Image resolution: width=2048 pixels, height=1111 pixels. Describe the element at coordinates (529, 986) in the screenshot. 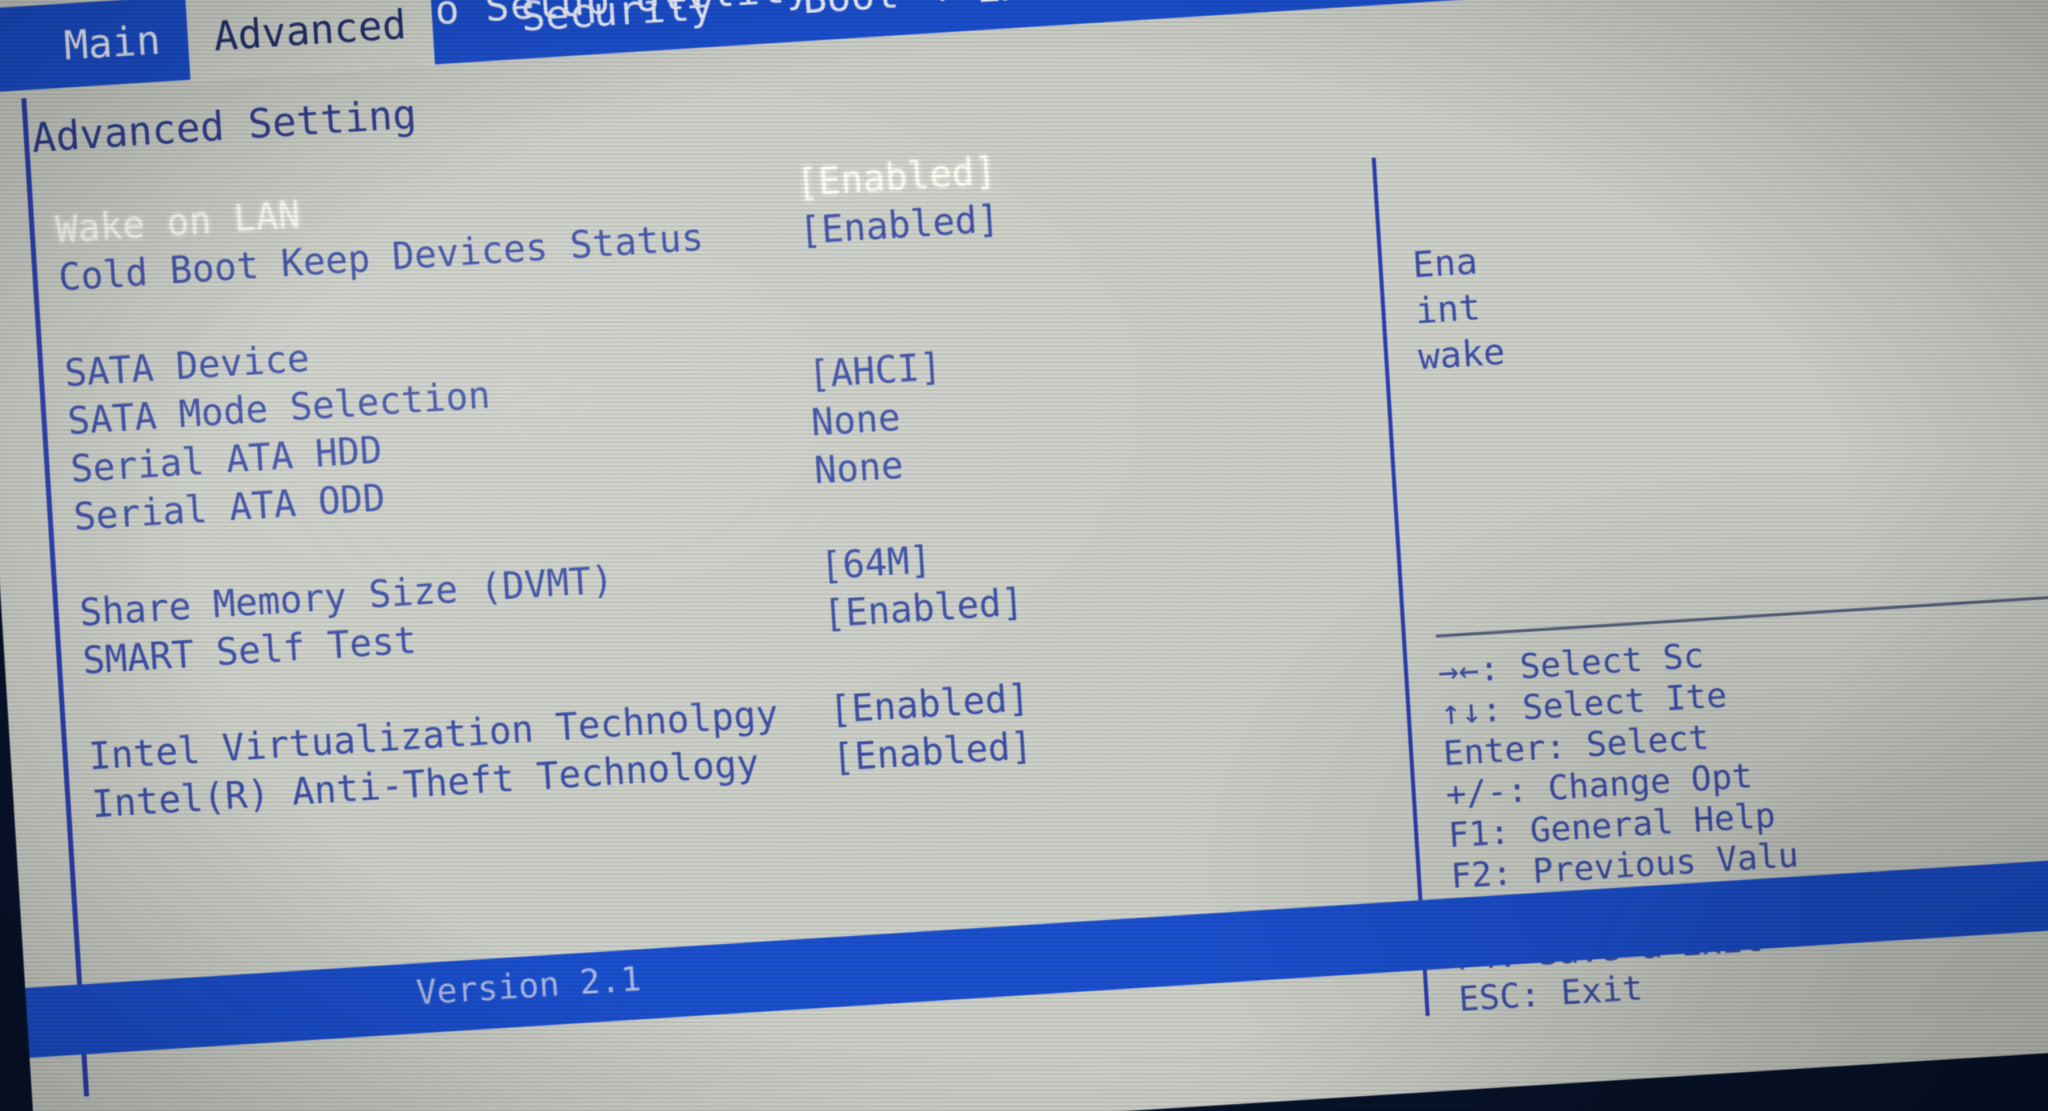

I see `version-label: Version 2.1` at that location.